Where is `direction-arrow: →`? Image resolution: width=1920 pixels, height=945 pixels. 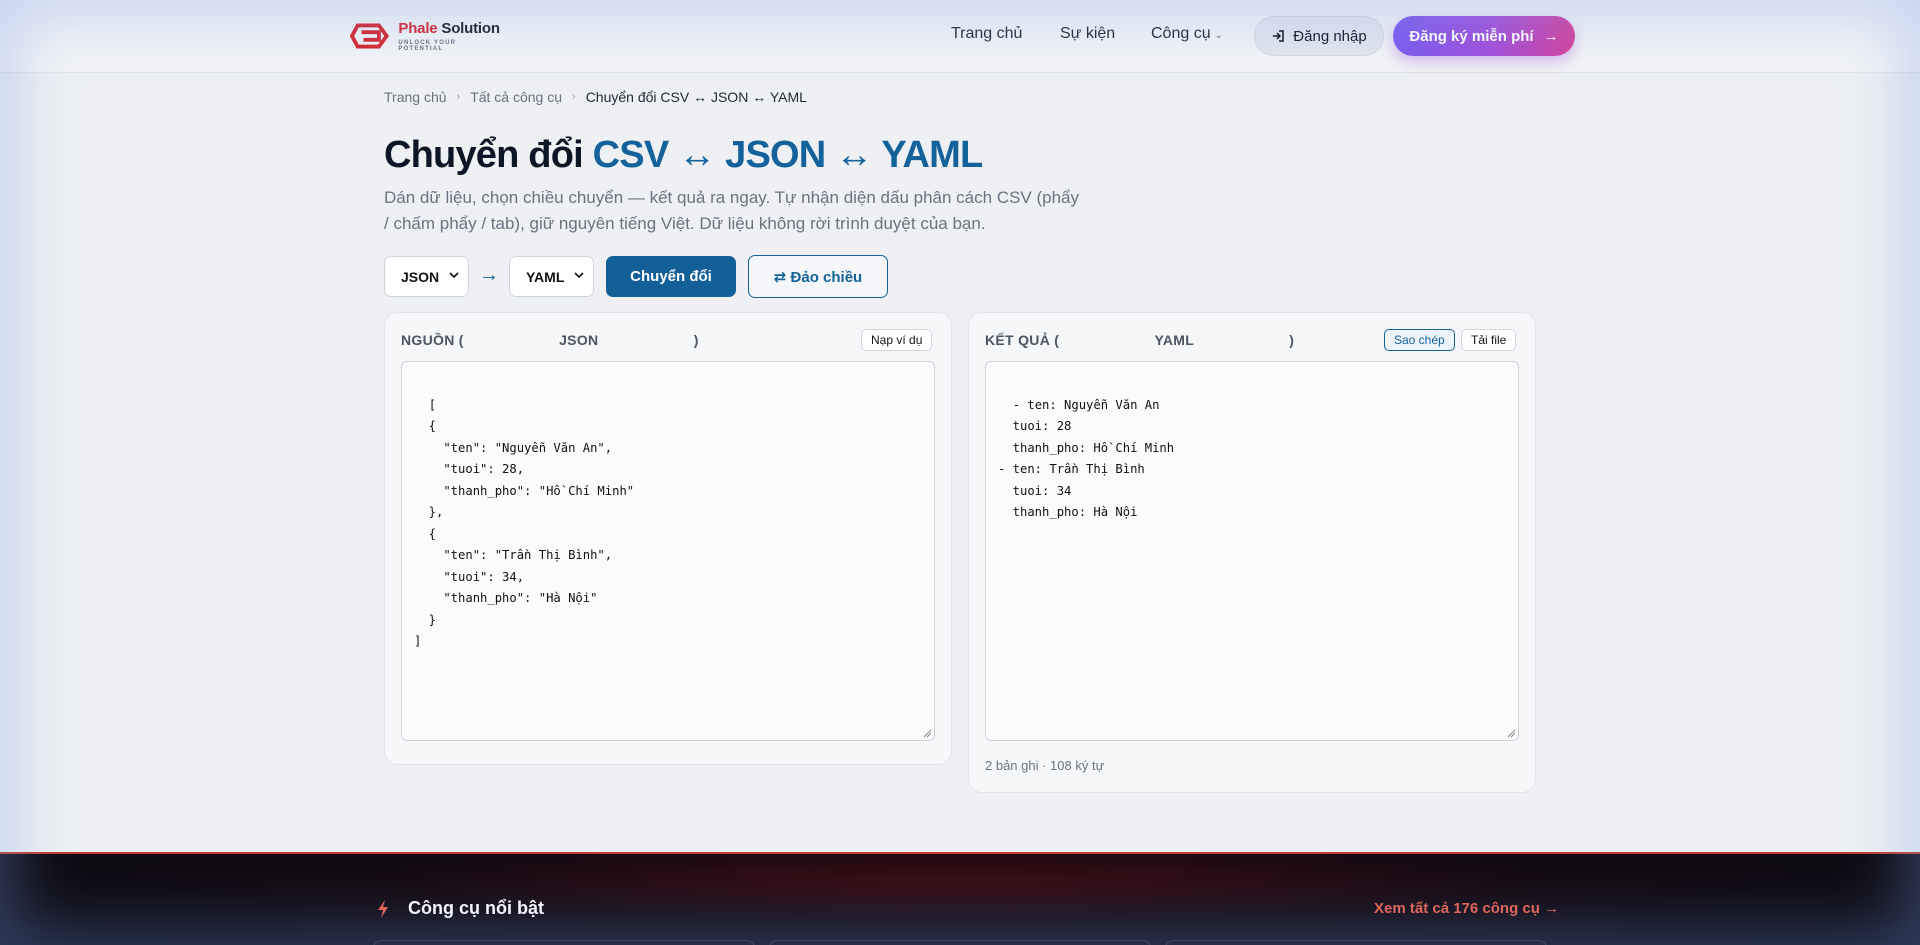 direction-arrow: → is located at coordinates (489, 275).